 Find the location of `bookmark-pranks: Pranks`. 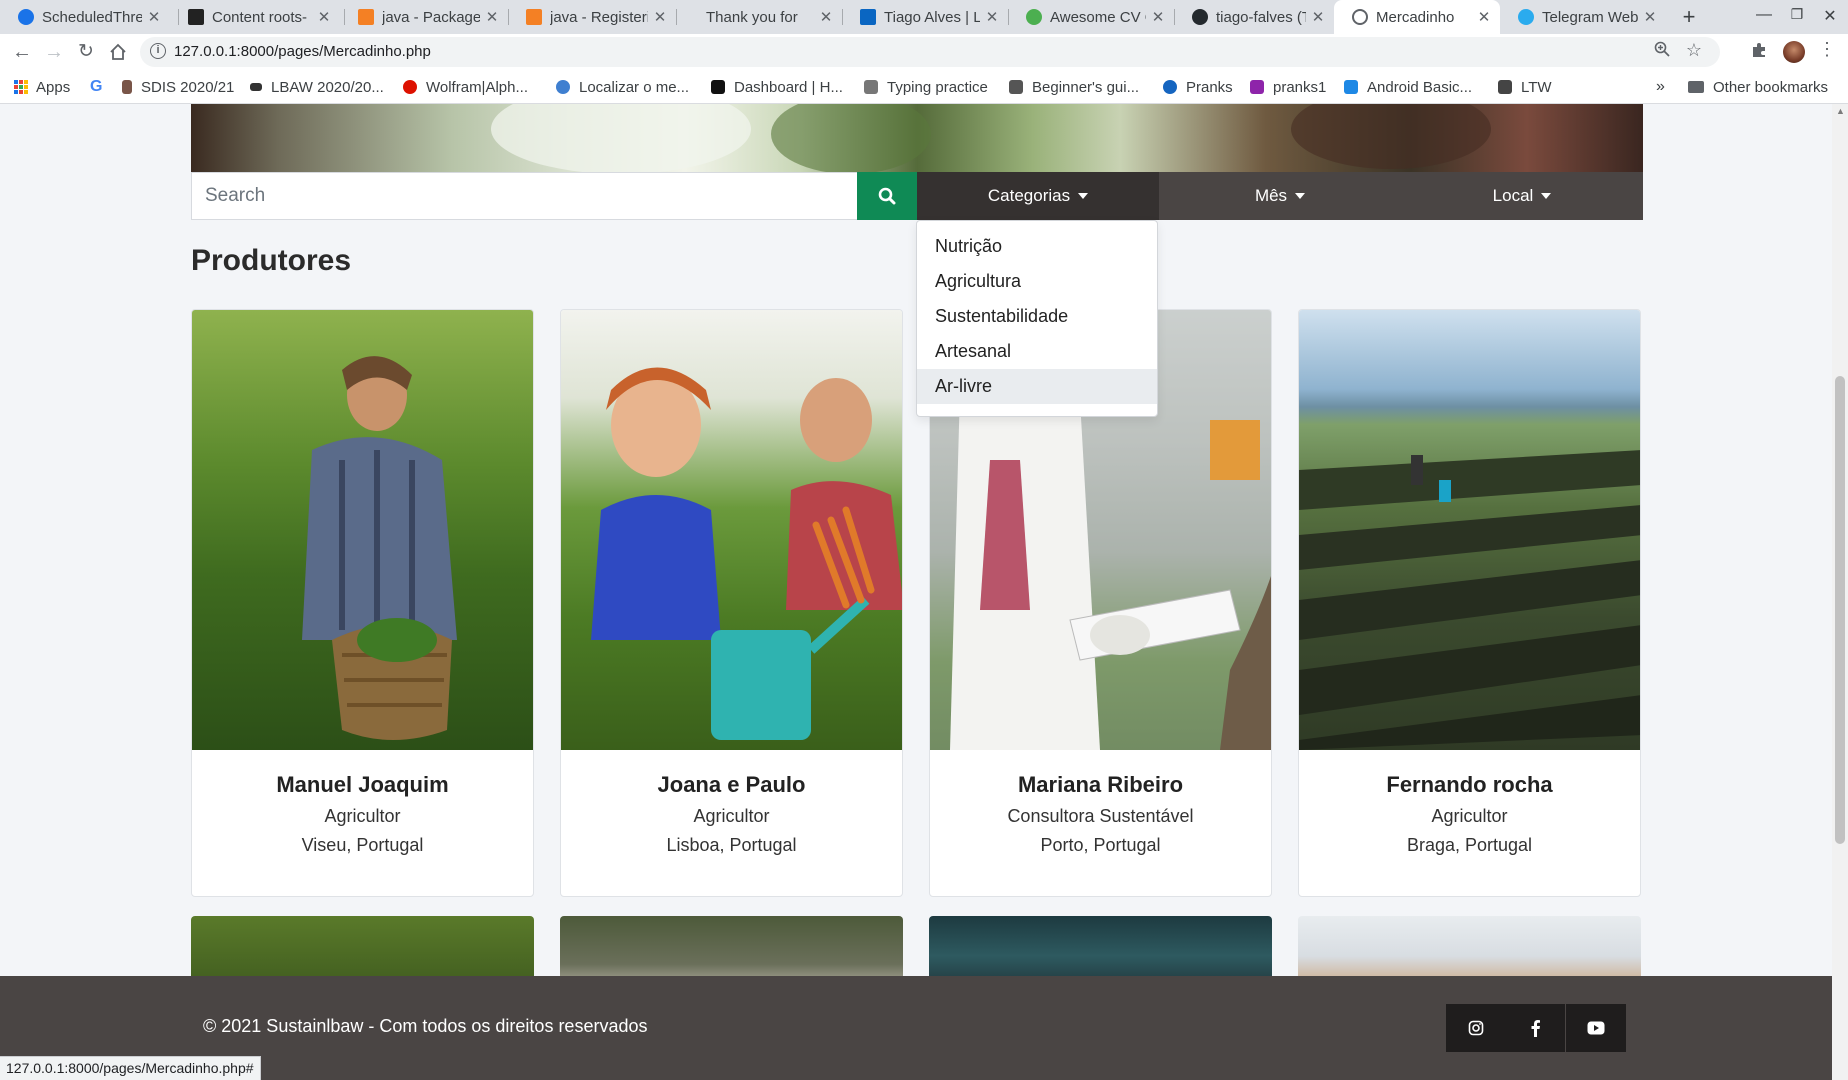

bookmark-pranks: Pranks is located at coordinates (1198, 87).